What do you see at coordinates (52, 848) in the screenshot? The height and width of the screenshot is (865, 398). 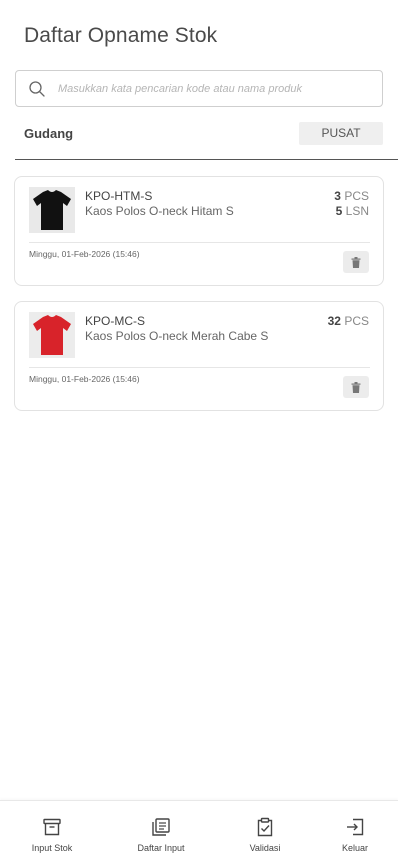 I see `nav-label: Input Stok` at bounding box center [52, 848].